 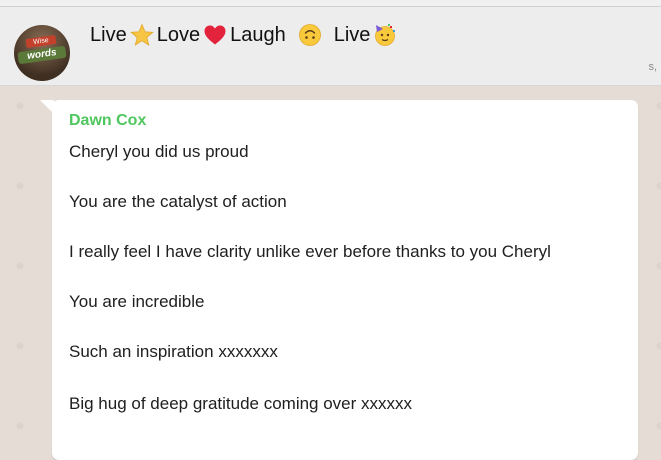 I want to click on group-avatar: Wise words, so click(x=42, y=53).